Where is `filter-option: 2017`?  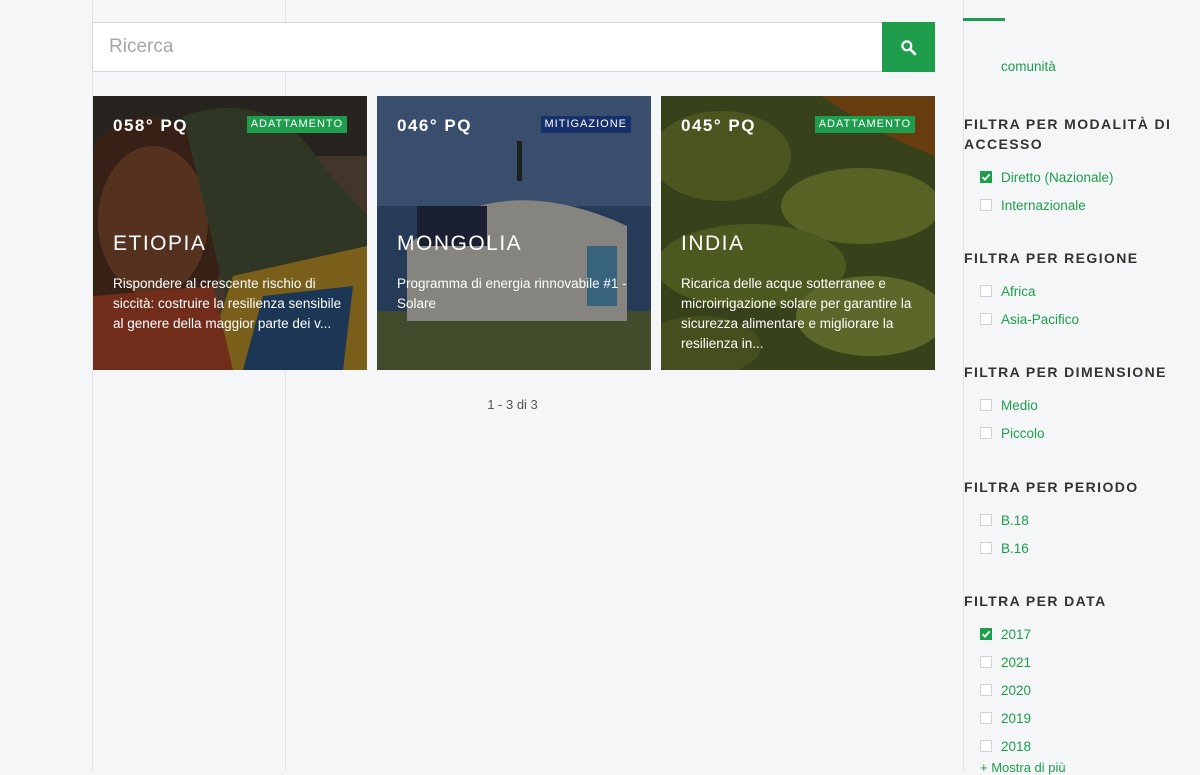
filter-option: 2017 is located at coordinates (1074, 634).